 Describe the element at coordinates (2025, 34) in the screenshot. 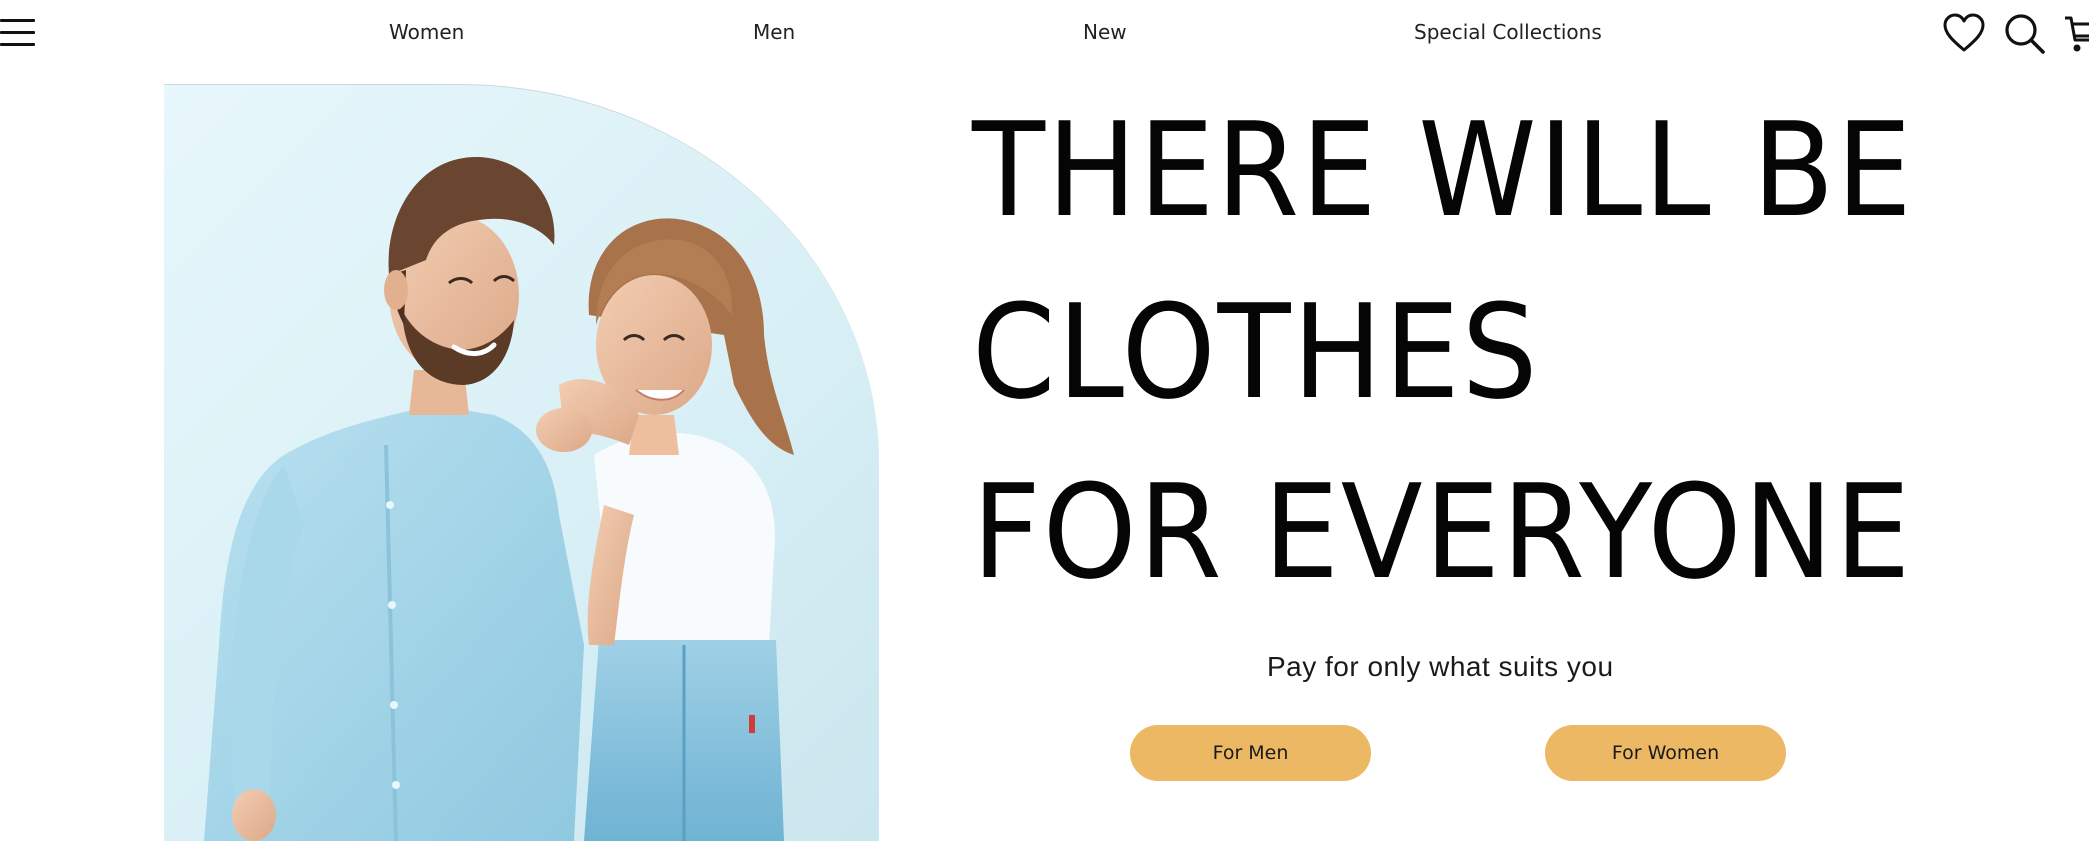

I see `search-icon` at that location.